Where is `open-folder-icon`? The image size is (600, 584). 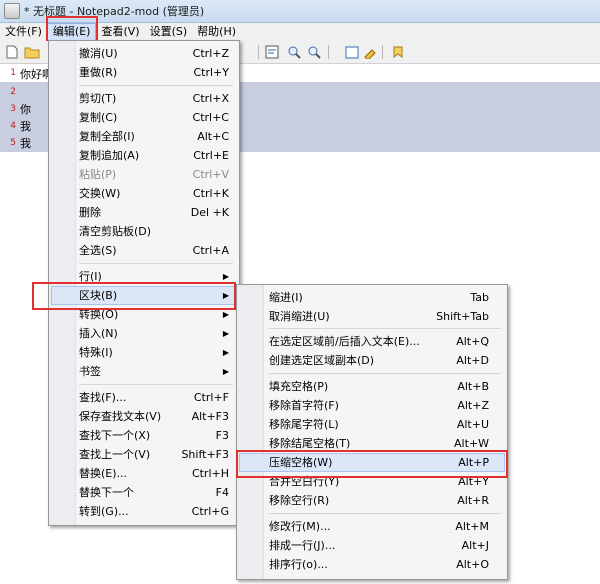
open-folder-icon is located at coordinates (32, 52).